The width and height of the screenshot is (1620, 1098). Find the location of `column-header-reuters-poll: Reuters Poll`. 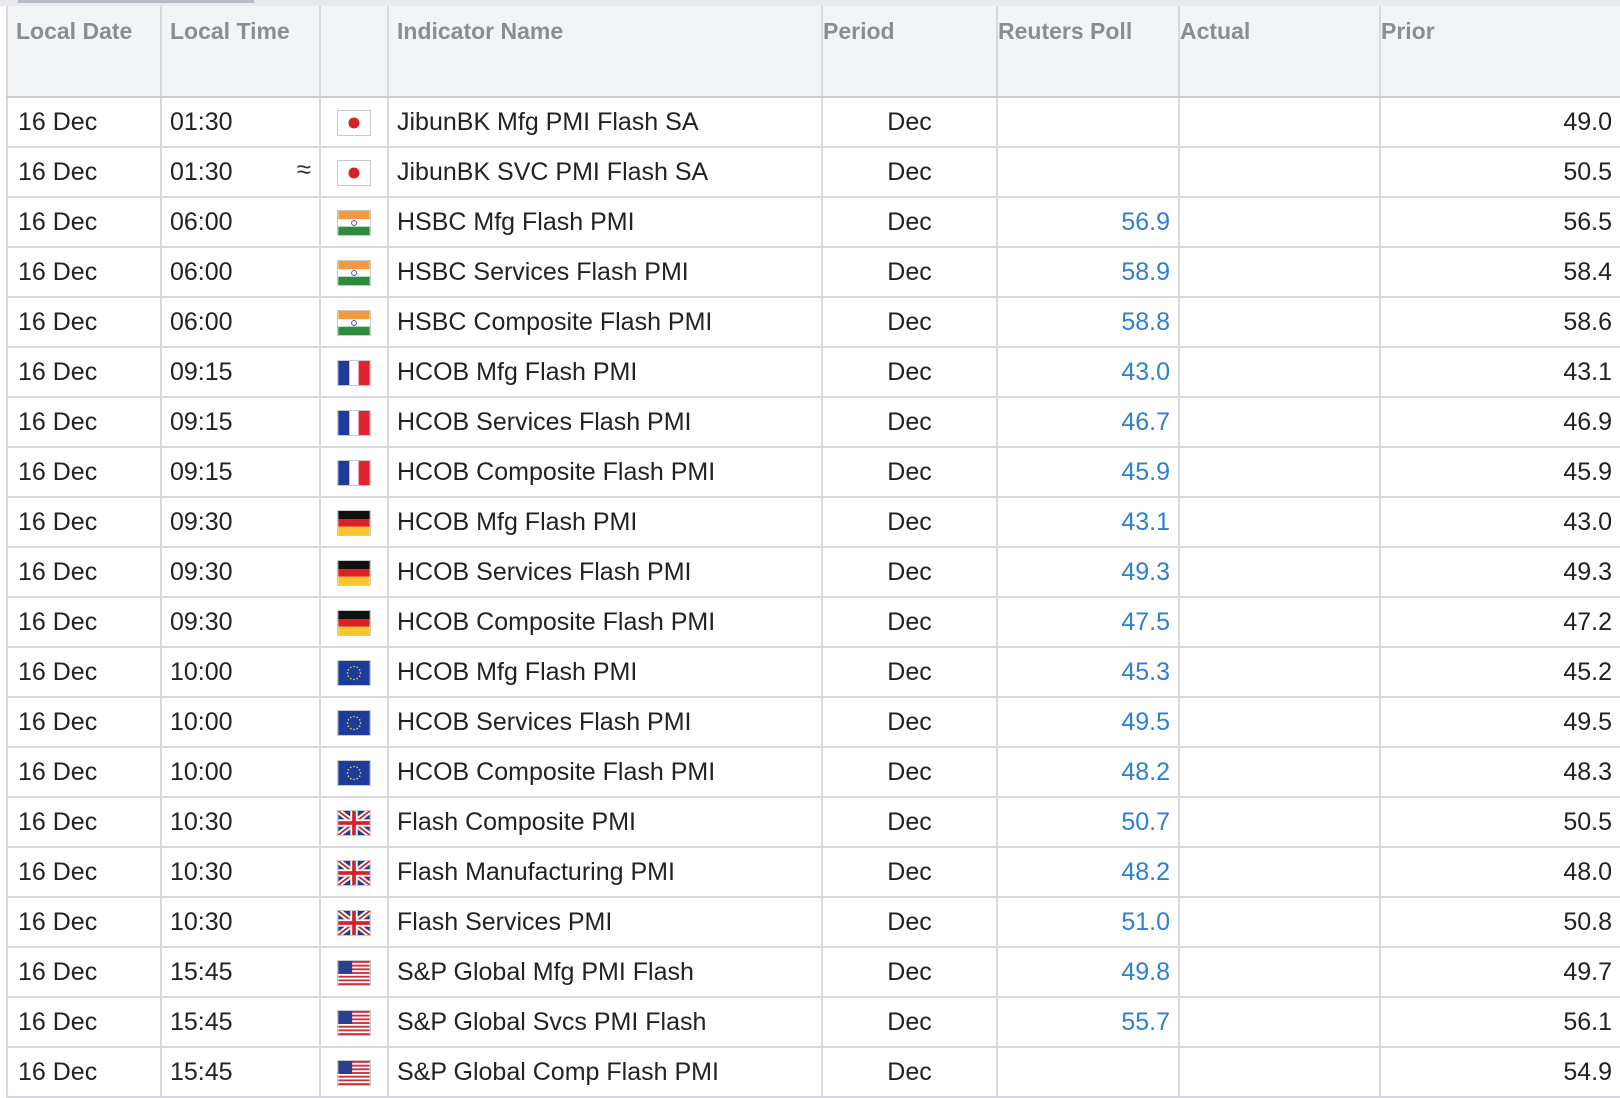

column-header-reuters-poll: Reuters Poll is located at coordinates (1088, 52).